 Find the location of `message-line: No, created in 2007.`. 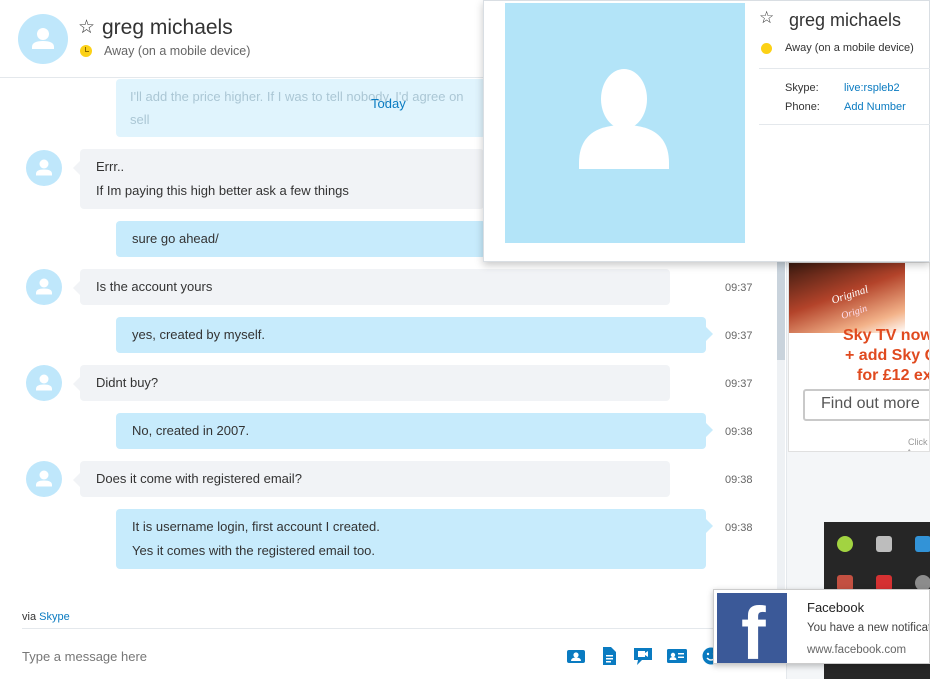

message-line: No, created in 2007. is located at coordinates (191, 430).